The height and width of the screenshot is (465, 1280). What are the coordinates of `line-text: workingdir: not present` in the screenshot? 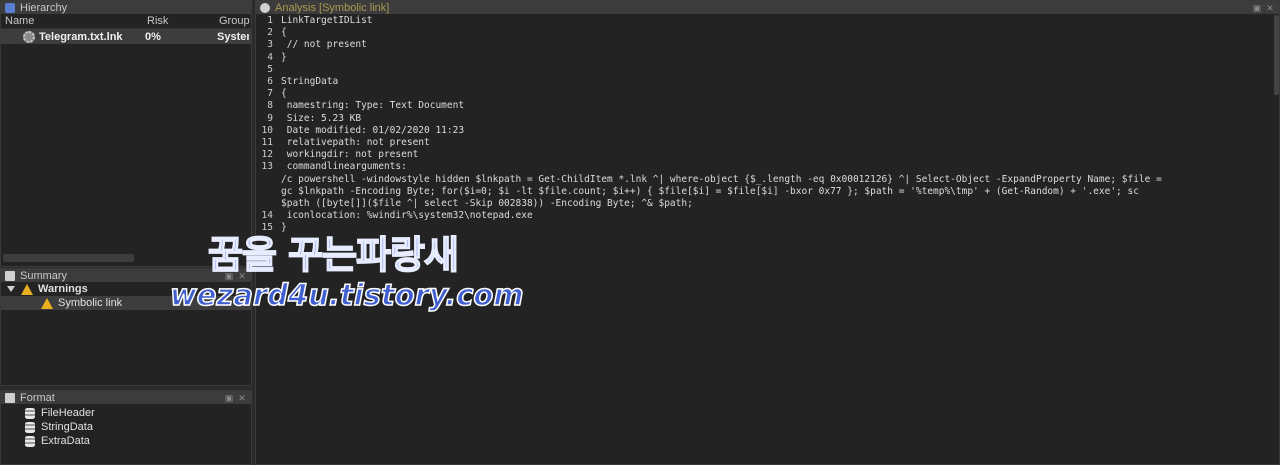 It's located at (350, 155).